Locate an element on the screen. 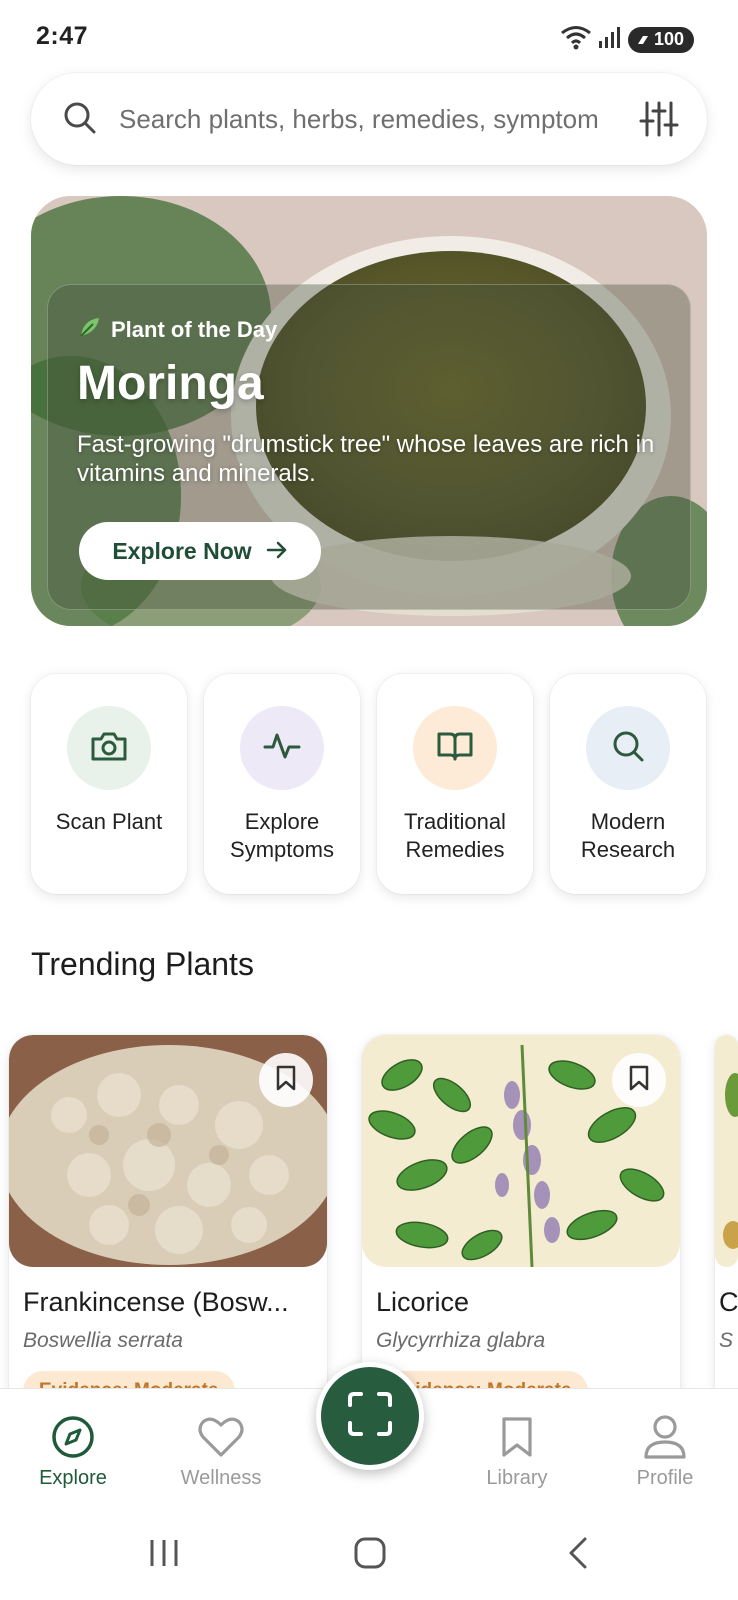 The height and width of the screenshot is (1600, 738). plant-name: Licorice is located at coordinates (423, 1302).